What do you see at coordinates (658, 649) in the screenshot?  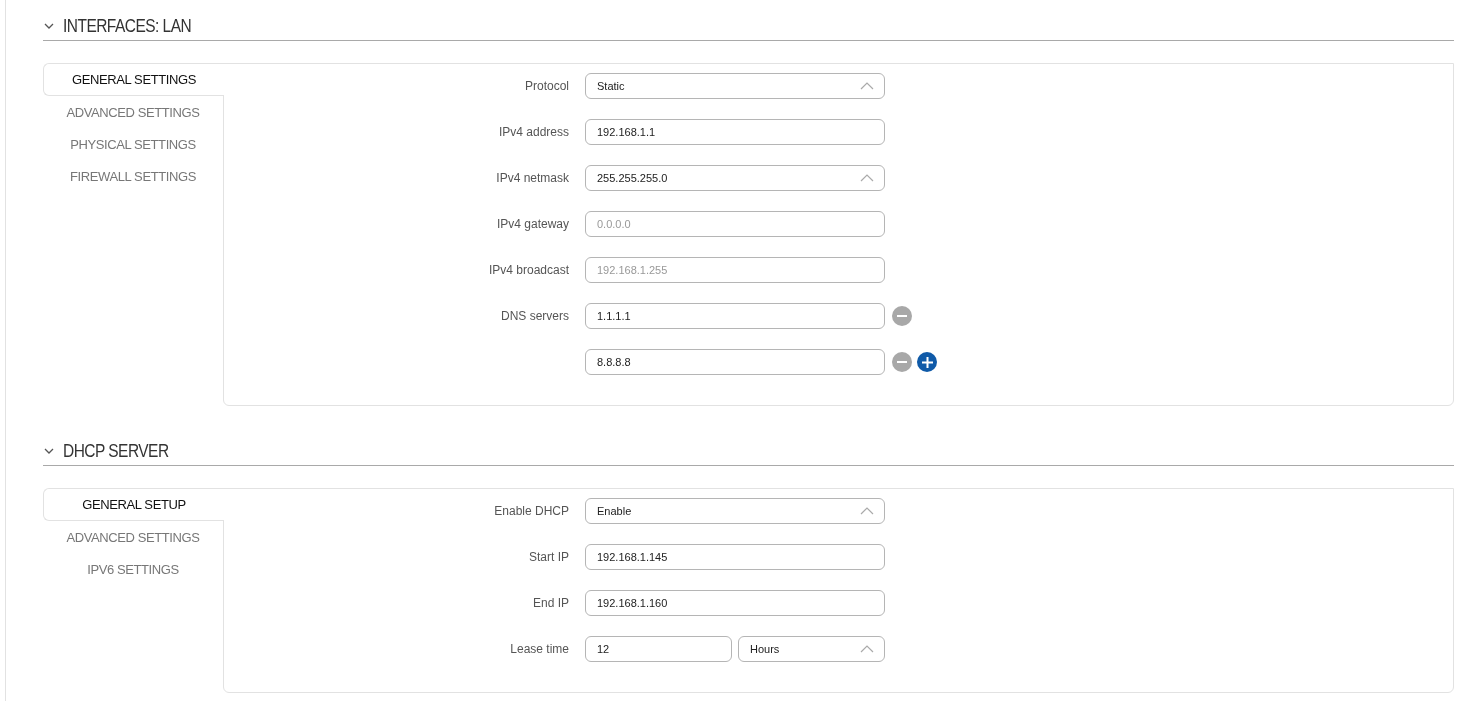 I see `input-field: 12` at bounding box center [658, 649].